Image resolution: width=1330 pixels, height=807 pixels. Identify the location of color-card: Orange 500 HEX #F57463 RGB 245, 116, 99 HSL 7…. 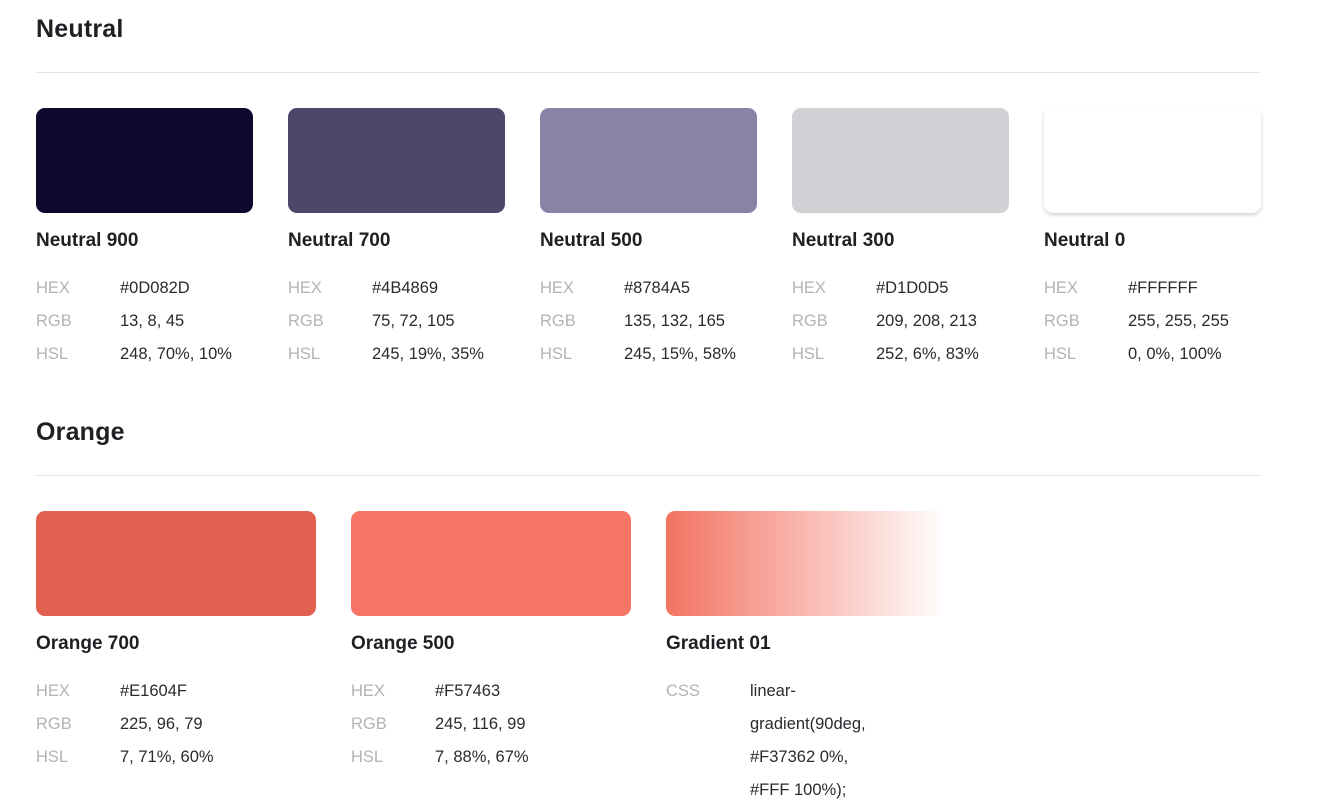
(491, 659).